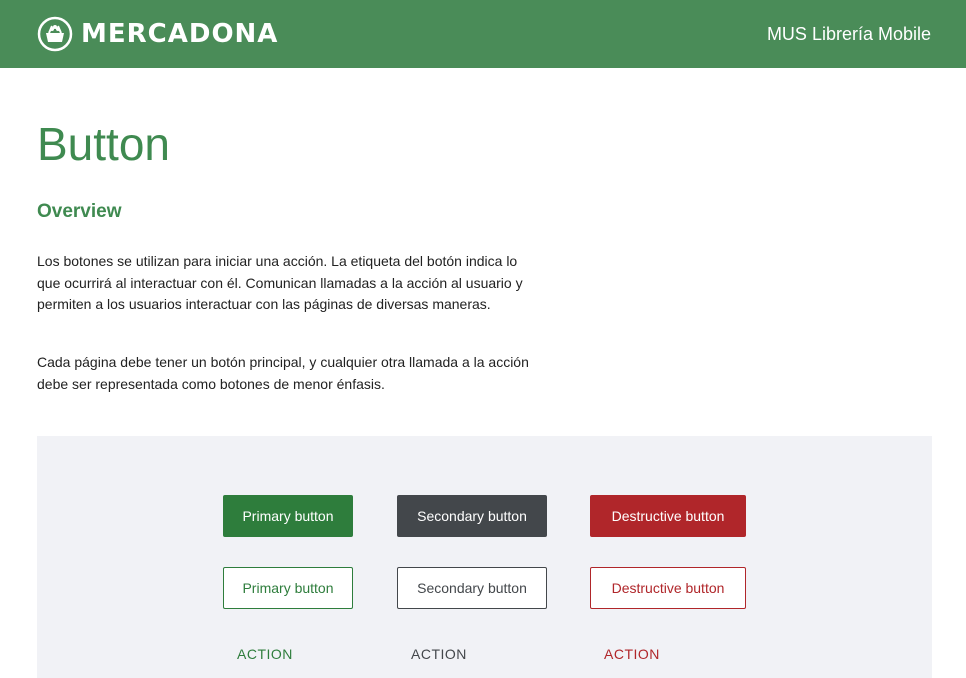 Image resolution: width=966 pixels, height=678 pixels. I want to click on primary-button-outlined: Primary button, so click(288, 588).